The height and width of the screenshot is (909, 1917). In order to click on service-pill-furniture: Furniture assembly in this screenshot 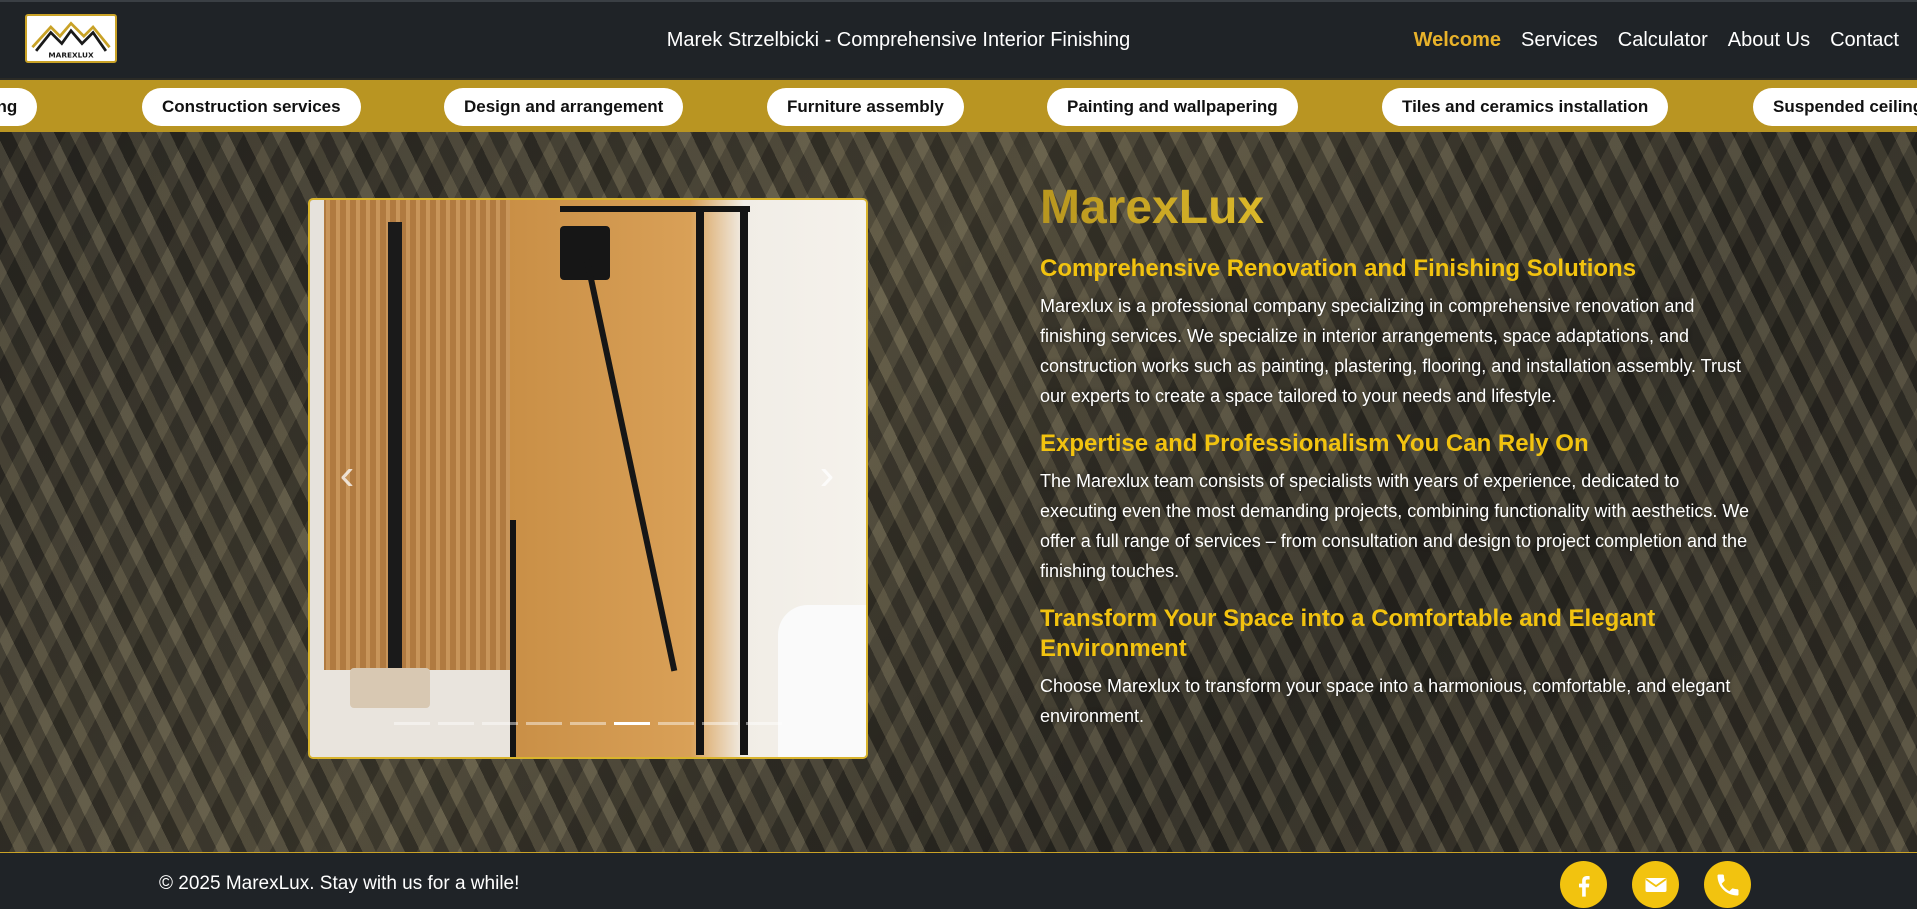, I will do `click(865, 107)`.